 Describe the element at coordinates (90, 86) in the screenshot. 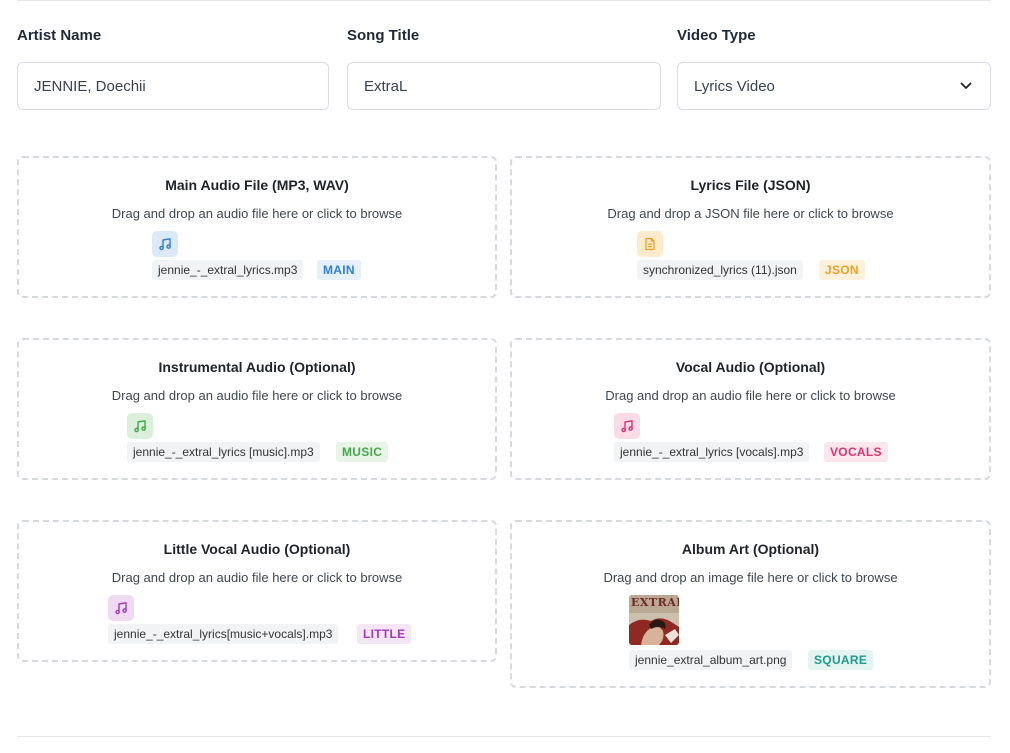

I see `artist-name-value: JENNIE, Doechii` at that location.